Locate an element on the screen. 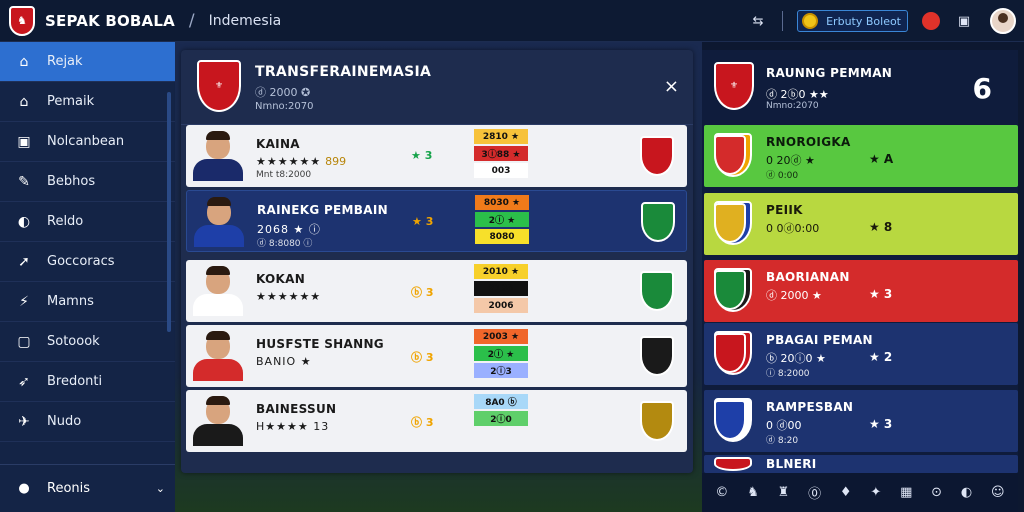 The height and width of the screenshot is (512, 1024). balance-box: Erbuty Boleot is located at coordinates (852, 21).